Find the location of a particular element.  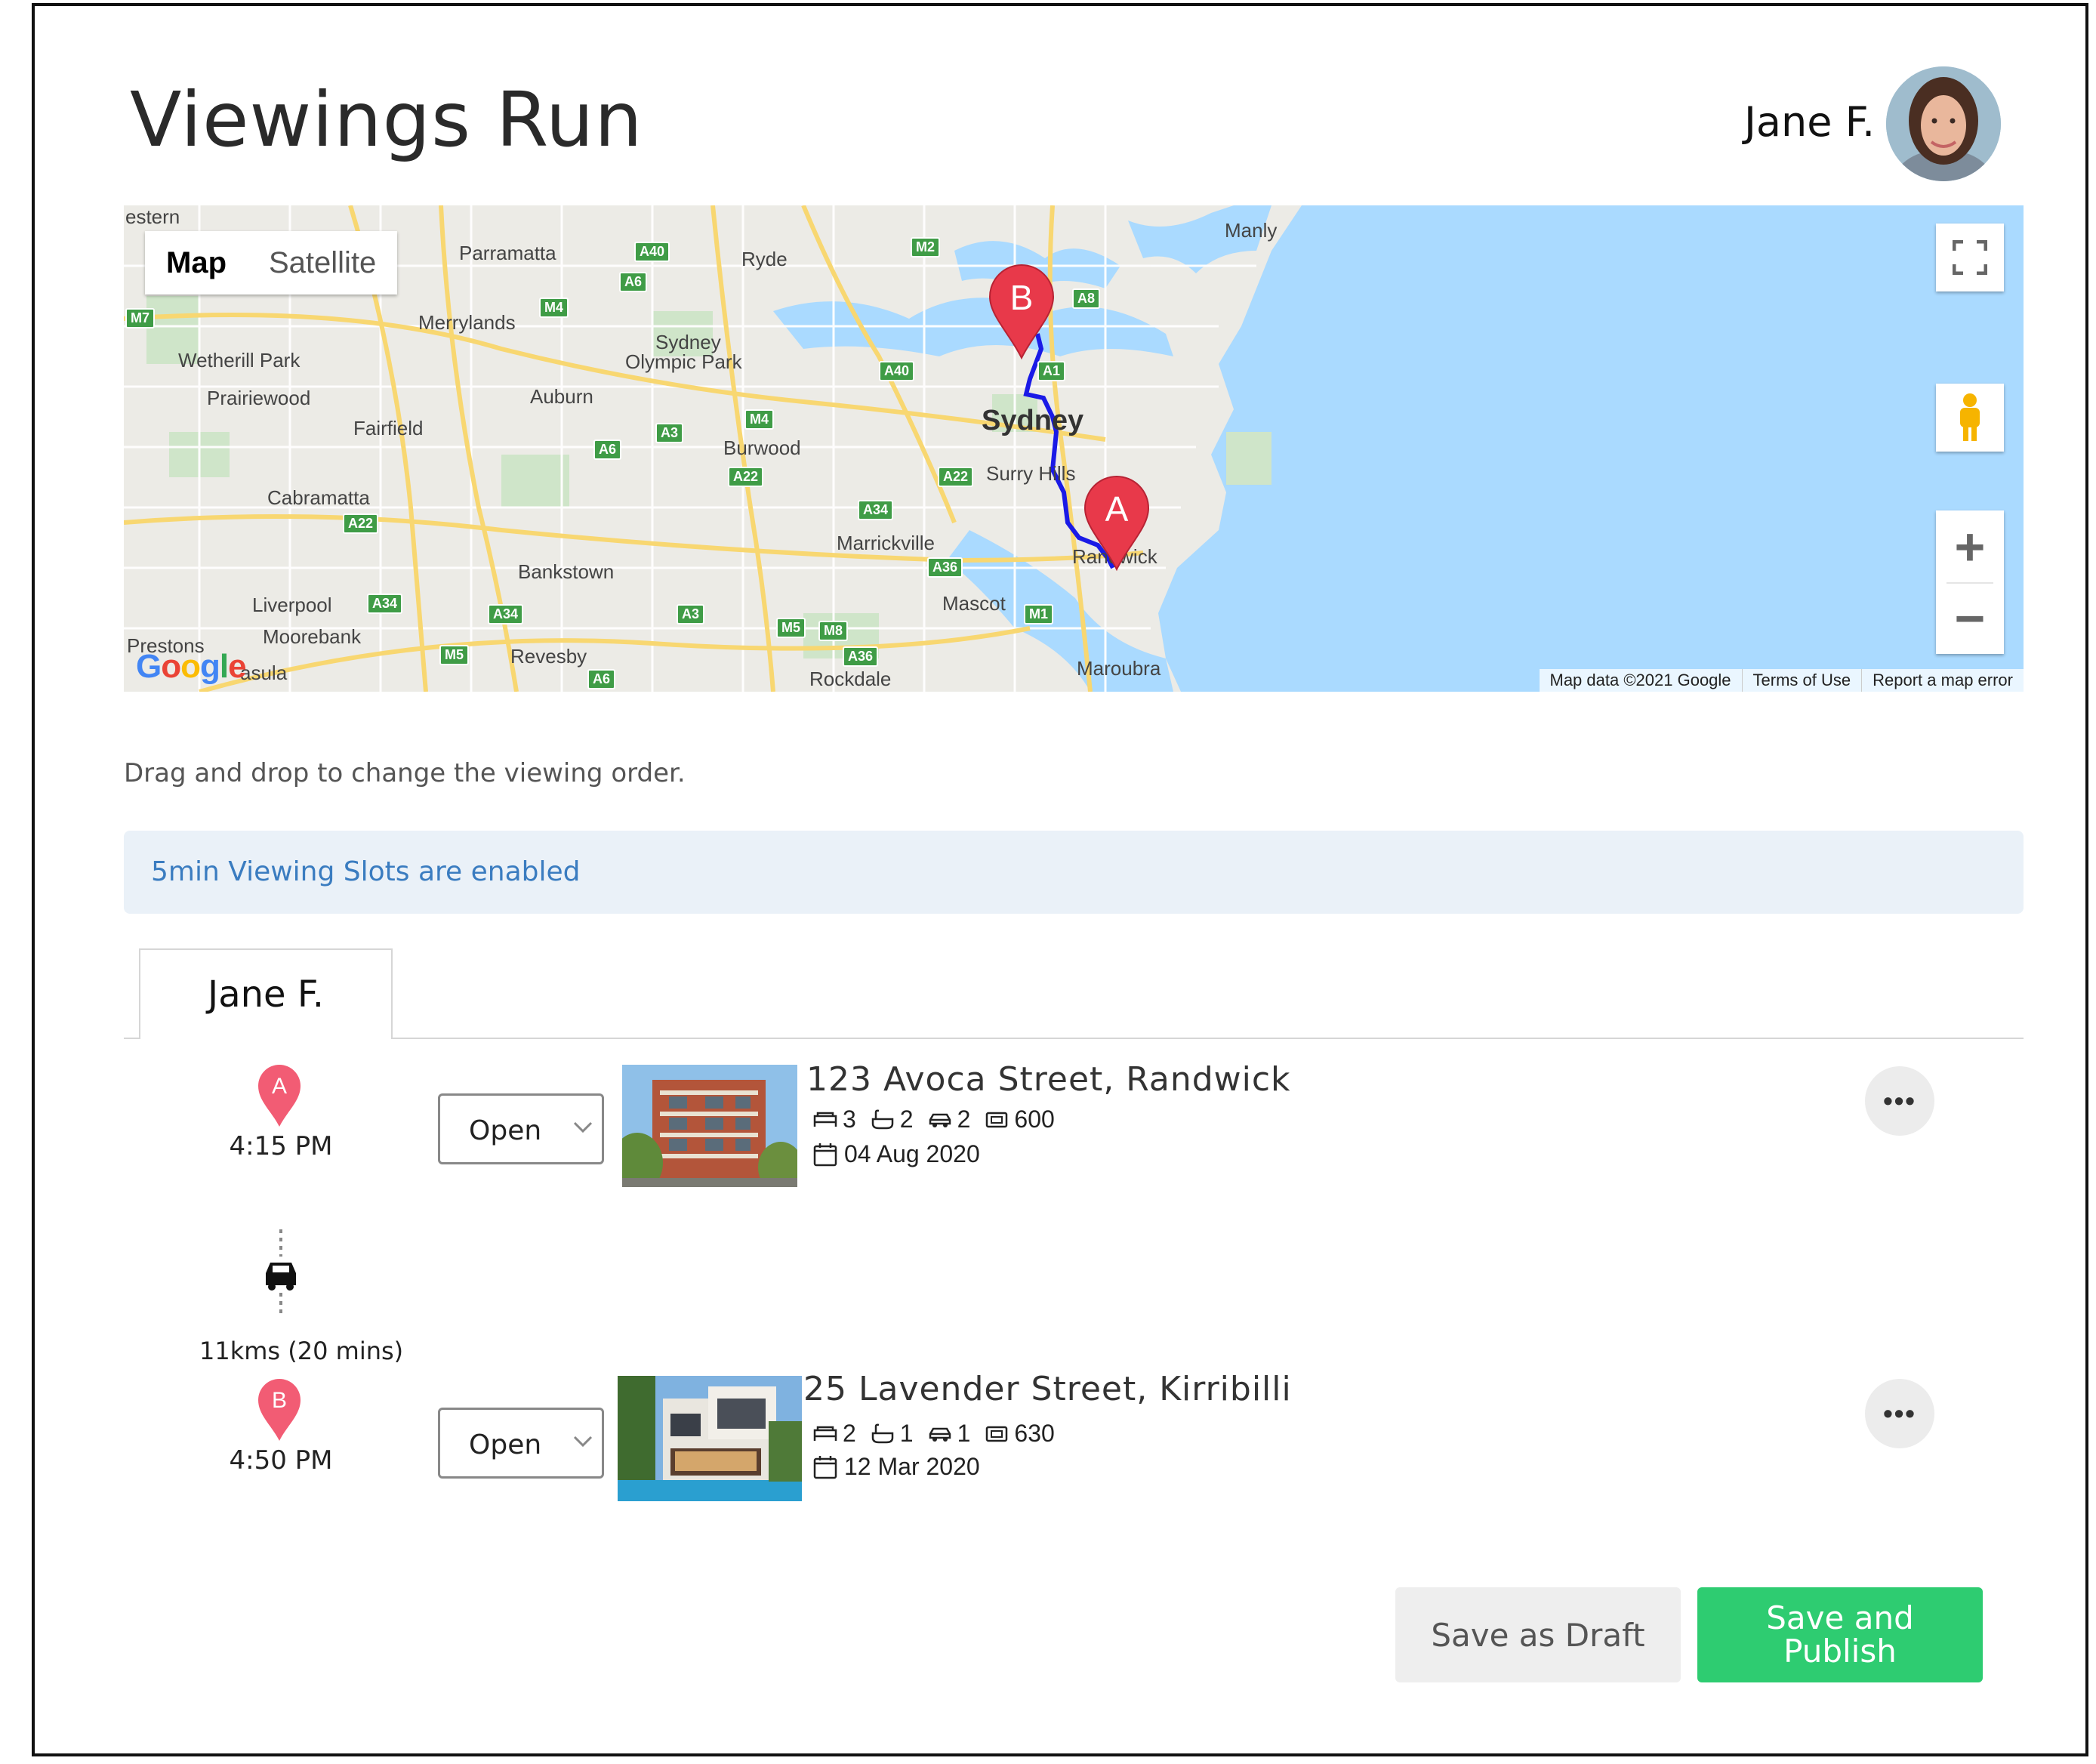

map-label: Revesby is located at coordinates (549, 656).